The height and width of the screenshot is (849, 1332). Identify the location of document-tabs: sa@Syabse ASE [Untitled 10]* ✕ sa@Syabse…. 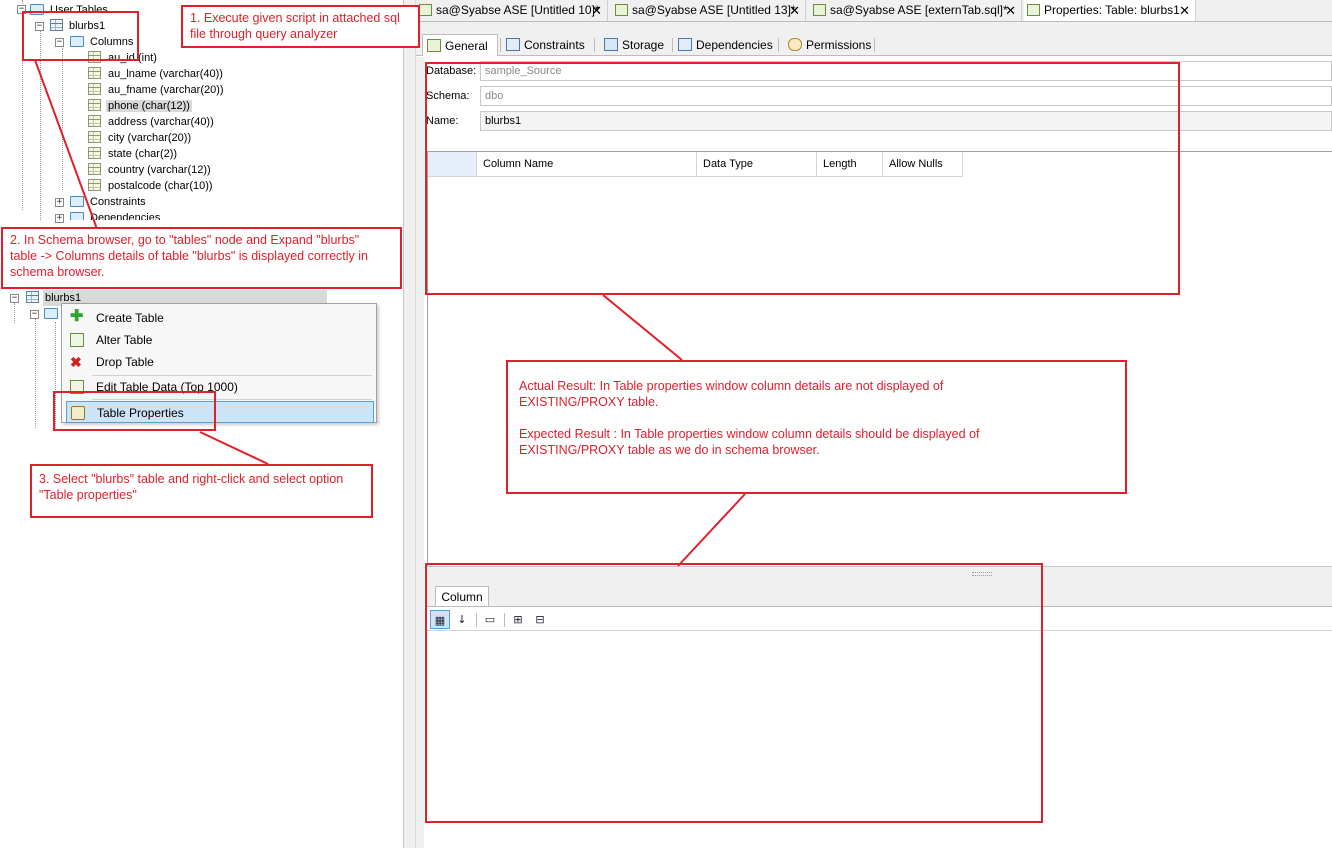
(874, 11).